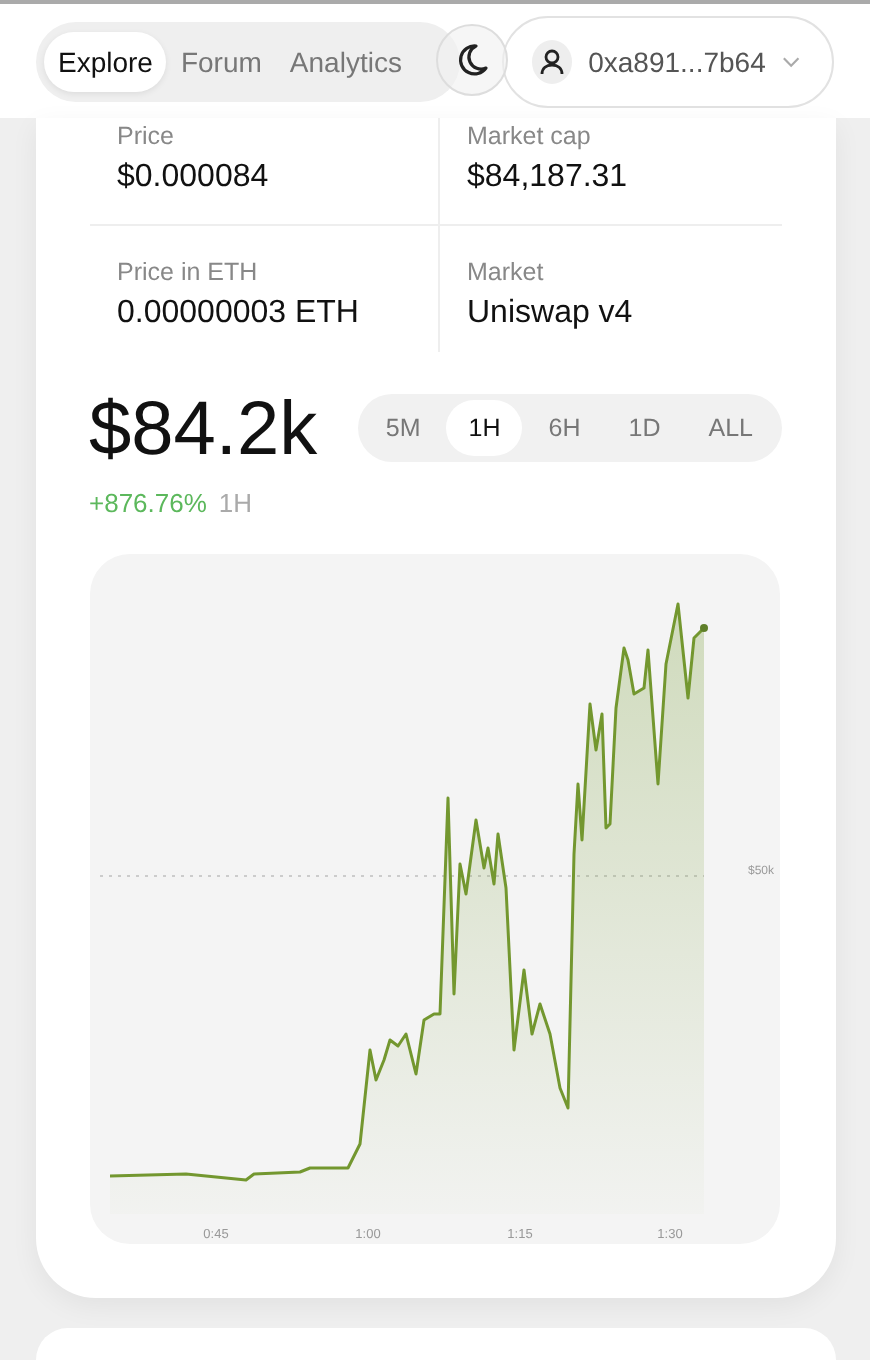 The width and height of the screenshot is (870, 1360). Describe the element at coordinates (552, 61) in the screenshot. I see `user-icon` at that location.